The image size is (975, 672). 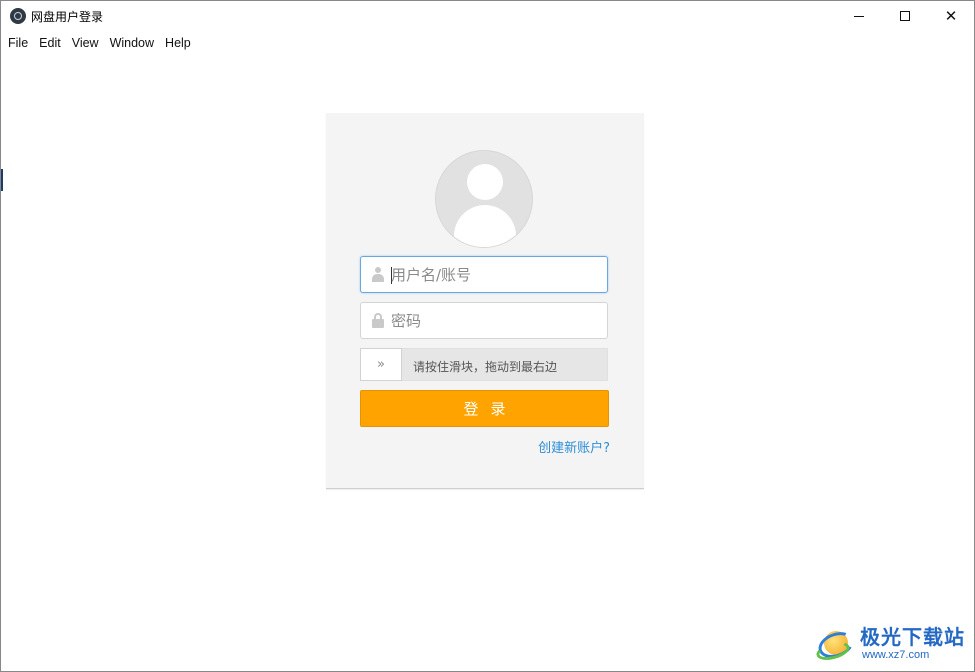 I want to click on close-button: ✕, so click(x=951, y=16).